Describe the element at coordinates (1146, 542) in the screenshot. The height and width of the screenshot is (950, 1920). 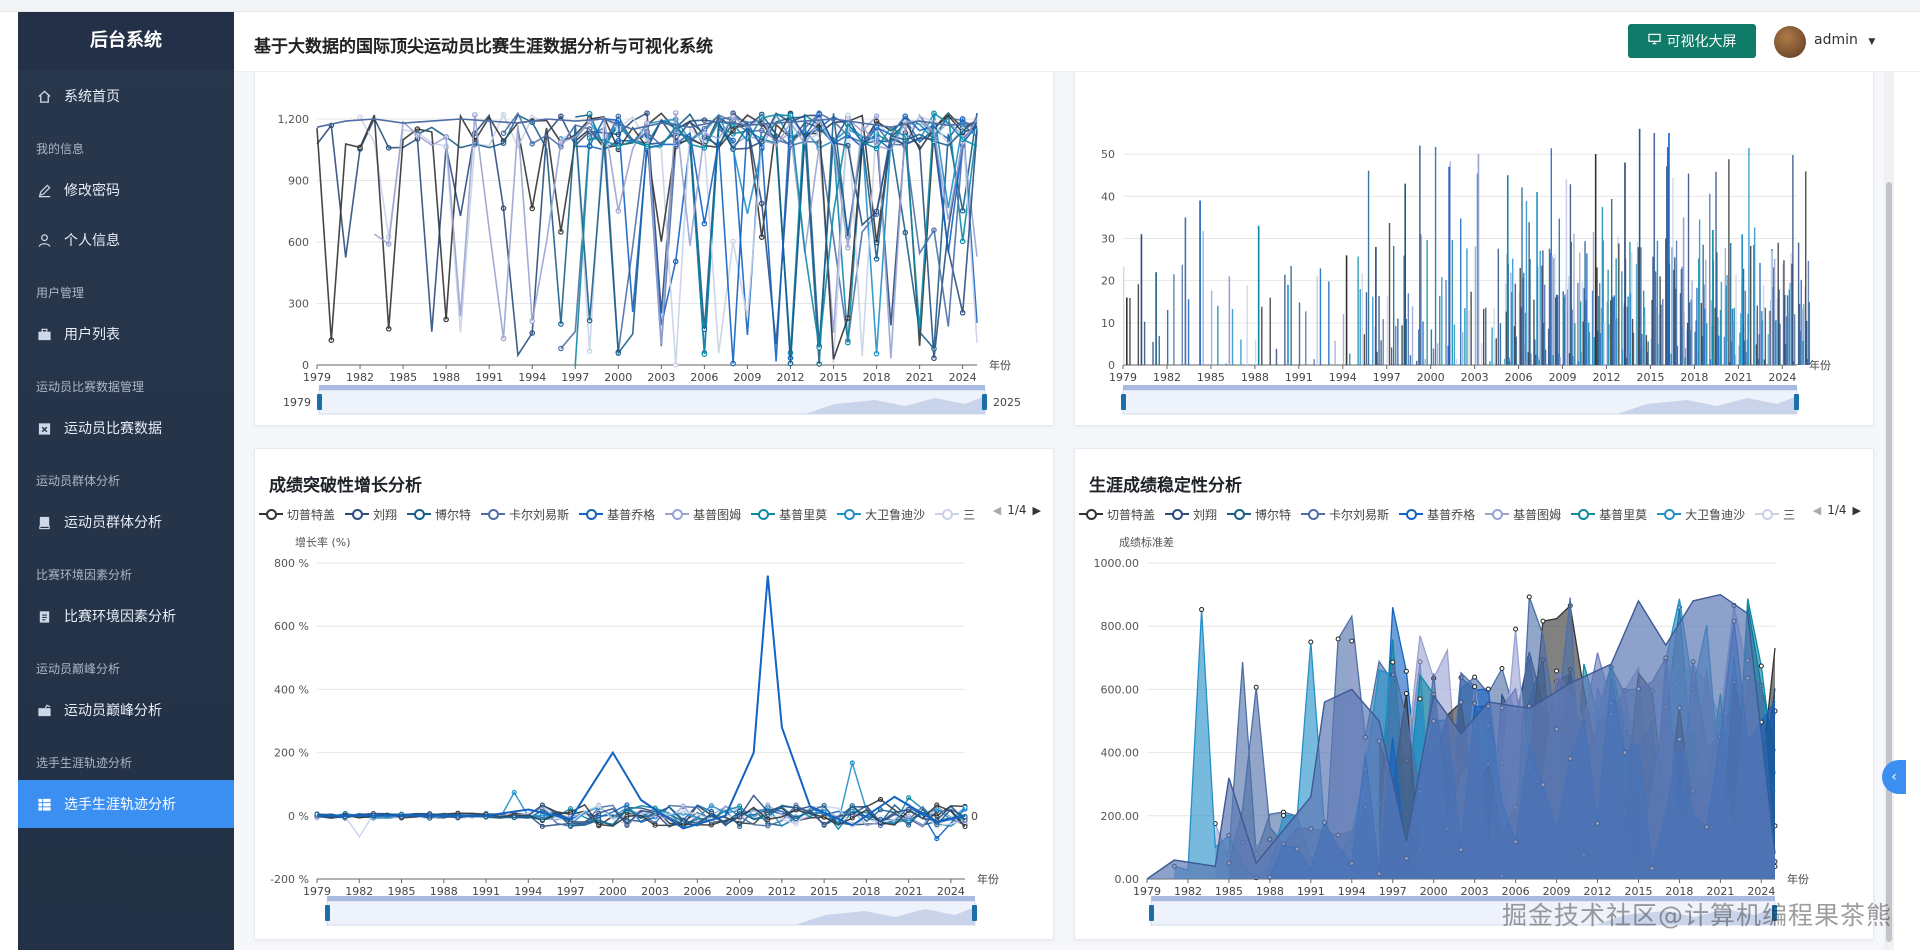
I see `y-axis-label: 成绩标准差` at that location.